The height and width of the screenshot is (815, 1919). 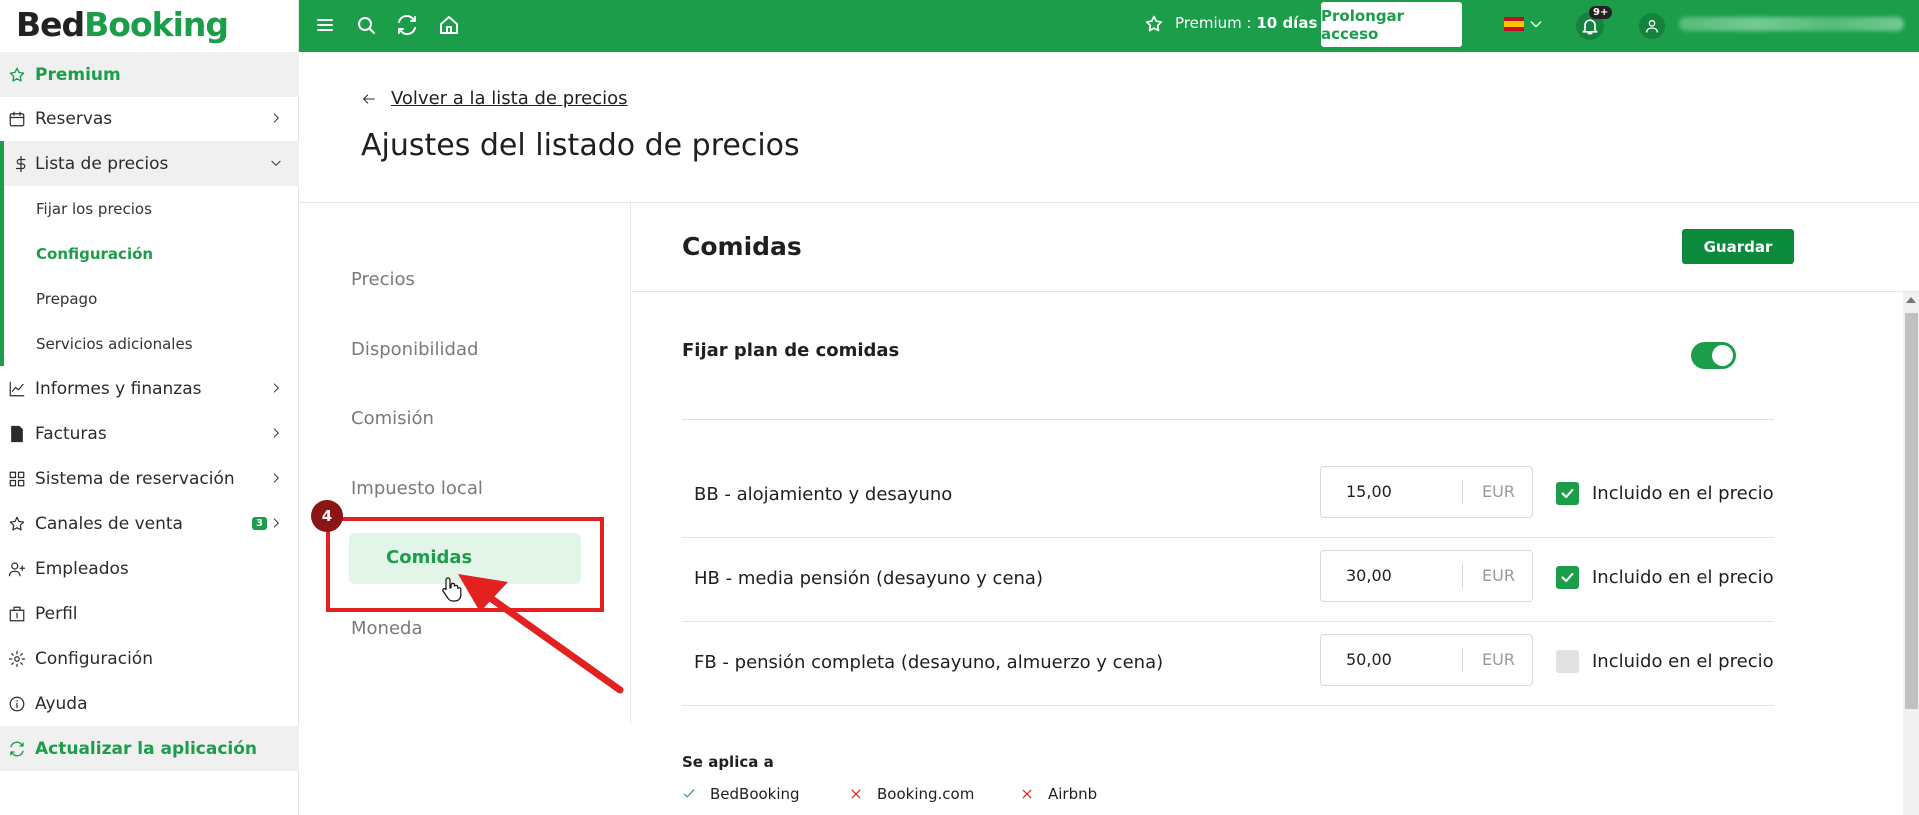 I want to click on sidebar-item-perfil: Perfil, so click(x=149, y=613).